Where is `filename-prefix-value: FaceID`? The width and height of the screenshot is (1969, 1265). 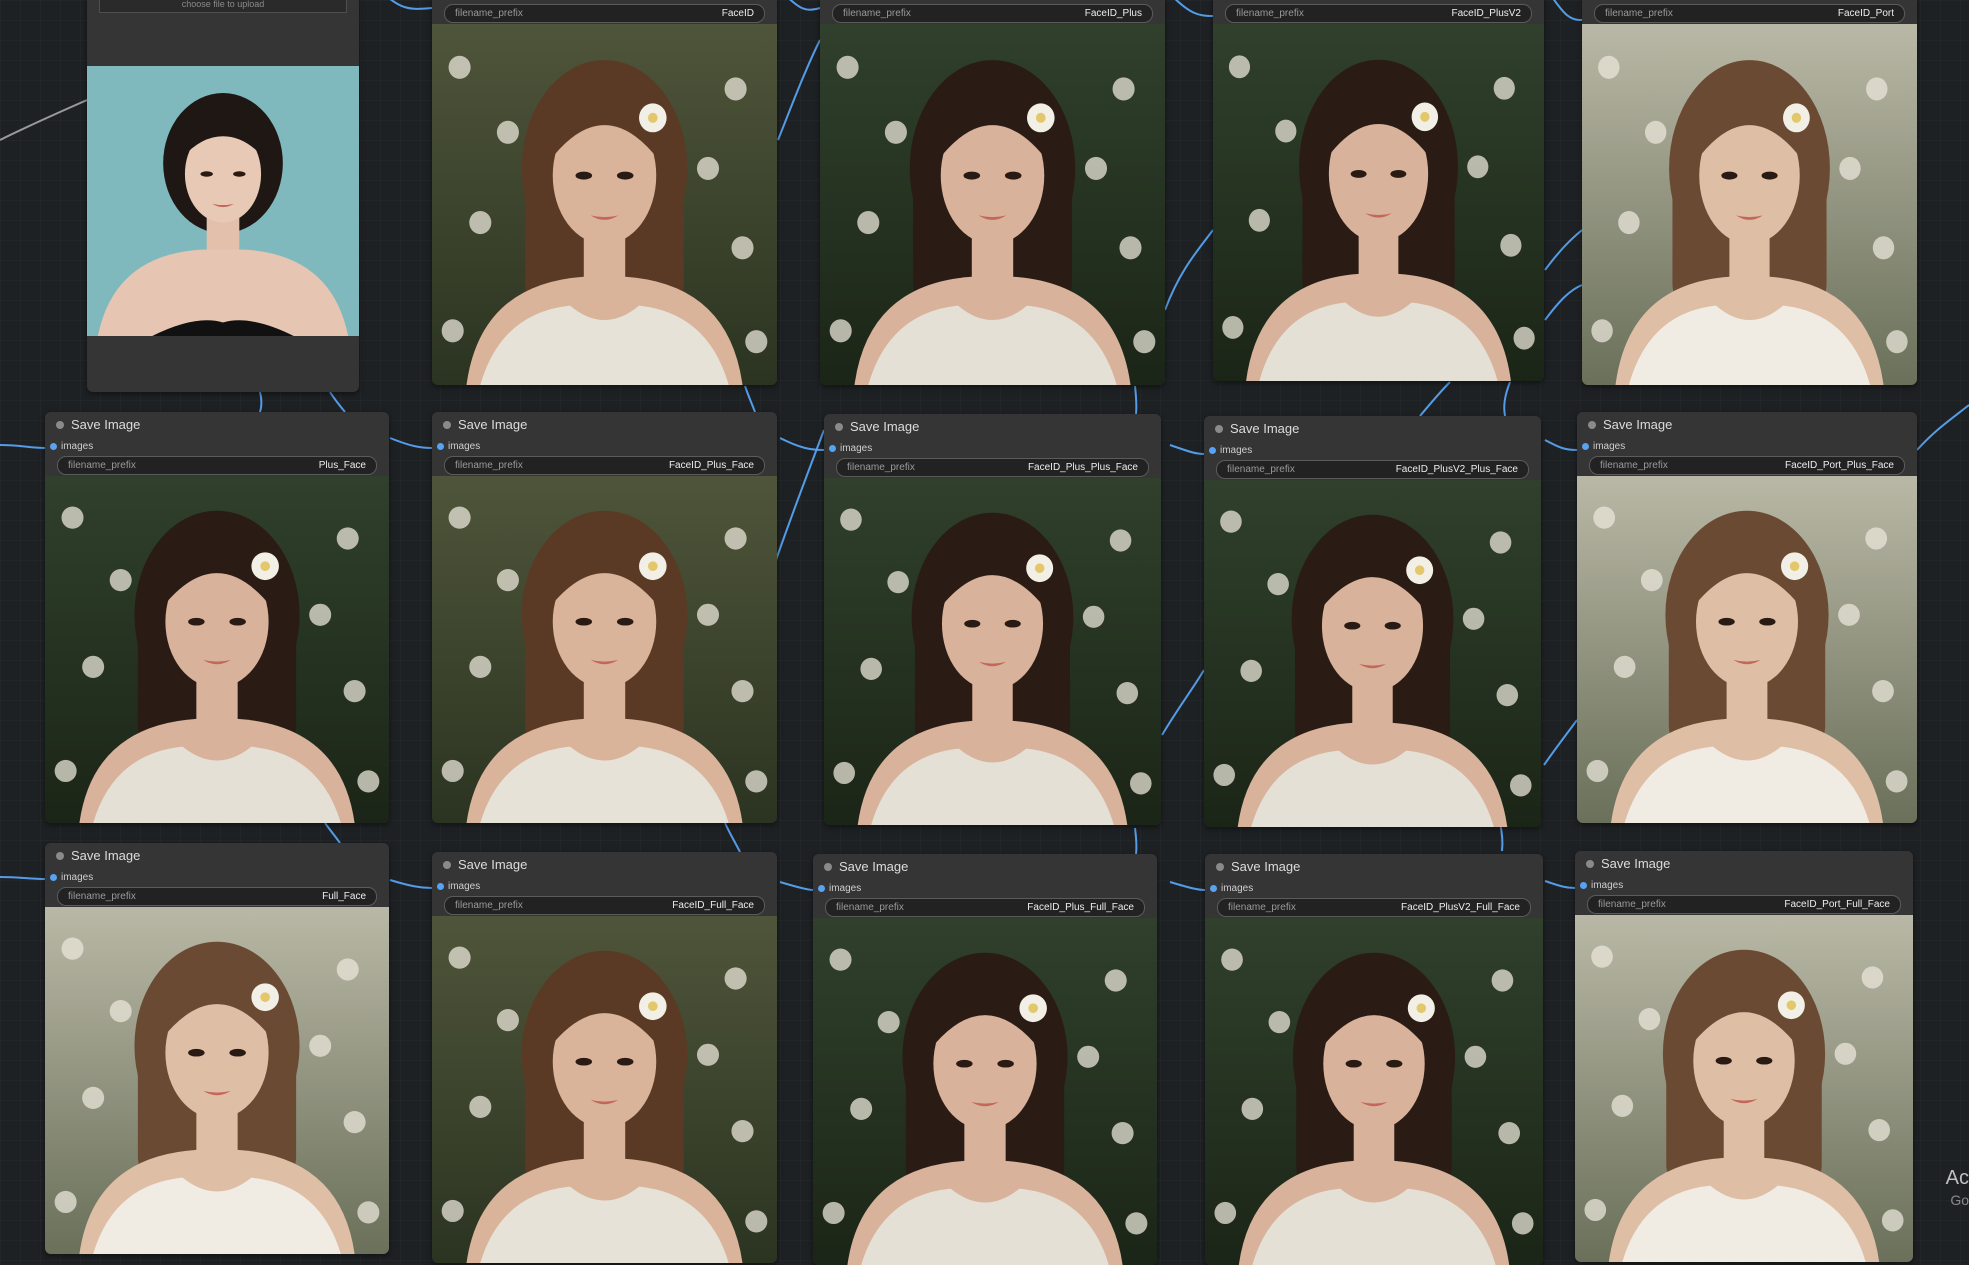
filename-prefix-value: FaceID is located at coordinates (738, 13).